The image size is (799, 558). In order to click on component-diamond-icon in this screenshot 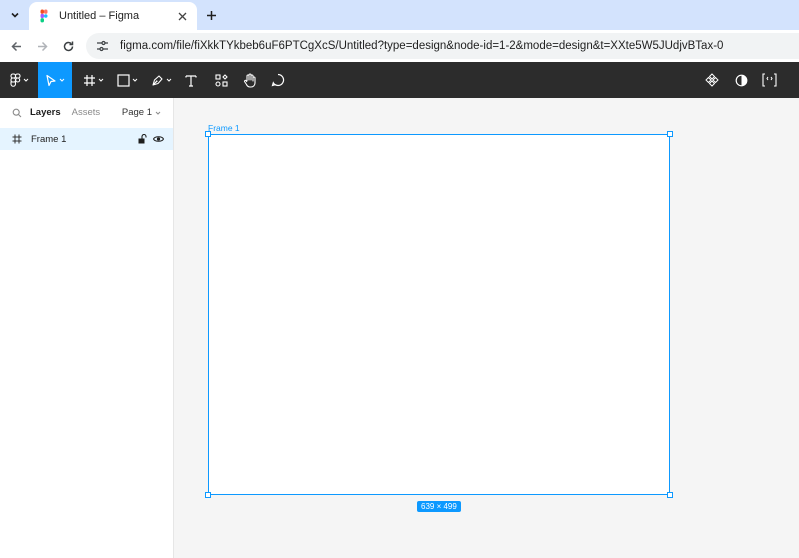, I will do `click(712, 80)`.